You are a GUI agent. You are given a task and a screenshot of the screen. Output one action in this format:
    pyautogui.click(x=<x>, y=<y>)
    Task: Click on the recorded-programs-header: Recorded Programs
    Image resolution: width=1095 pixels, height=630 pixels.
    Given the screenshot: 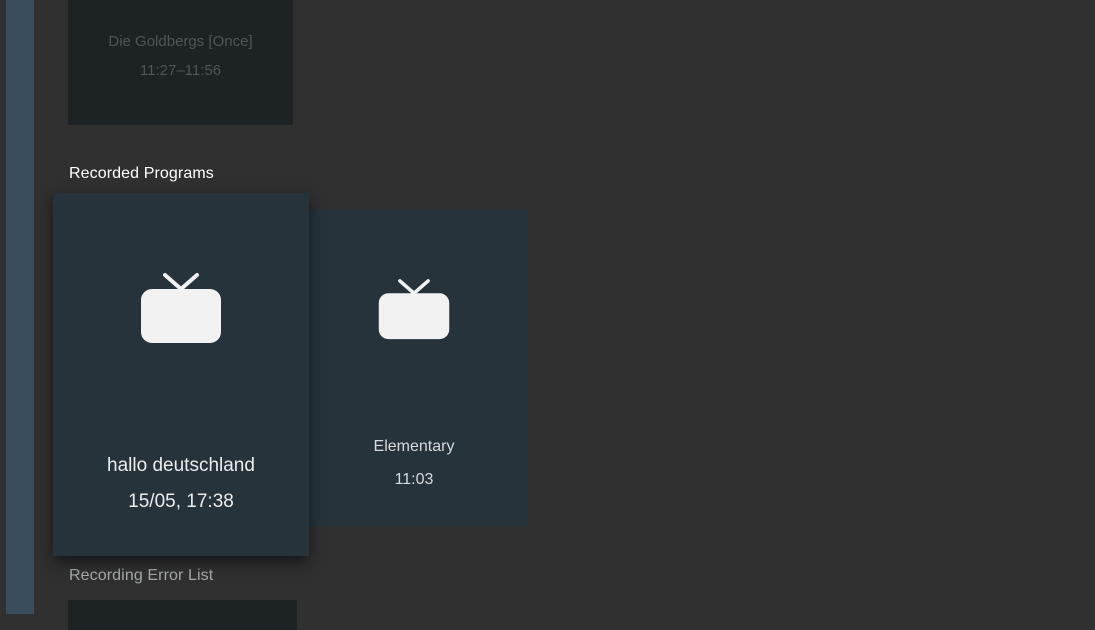 What is the action you would take?
    pyautogui.click(x=141, y=173)
    